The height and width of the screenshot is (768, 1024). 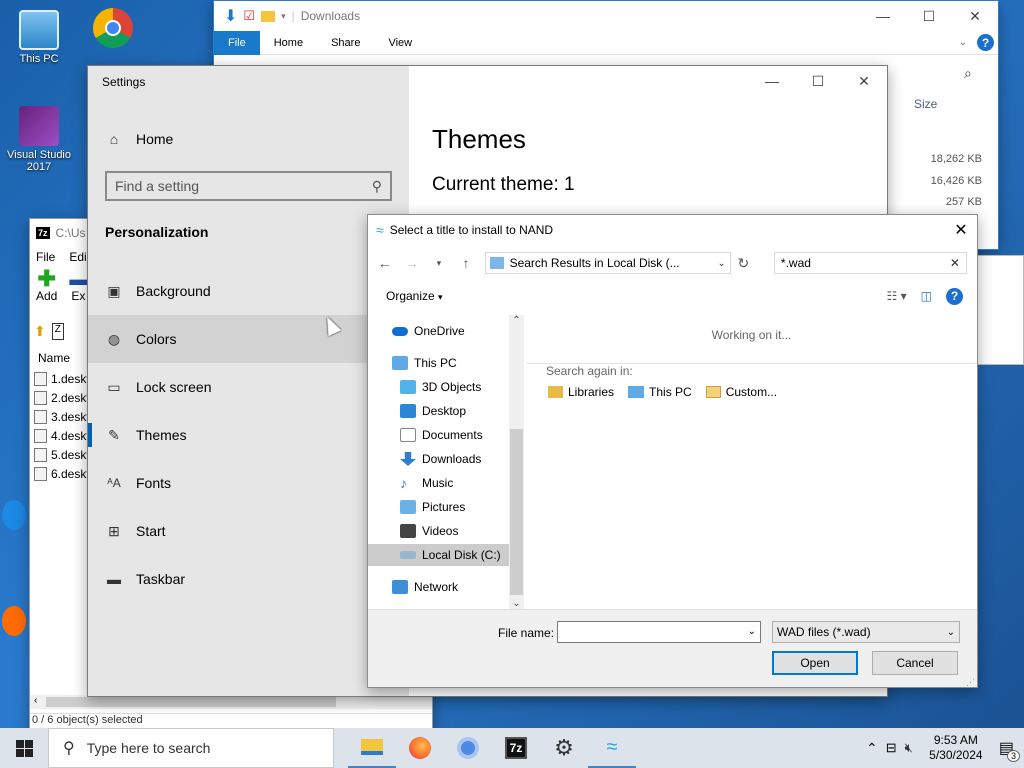 I want to click on taskbar-dolphin: ≈, so click(x=612, y=748).